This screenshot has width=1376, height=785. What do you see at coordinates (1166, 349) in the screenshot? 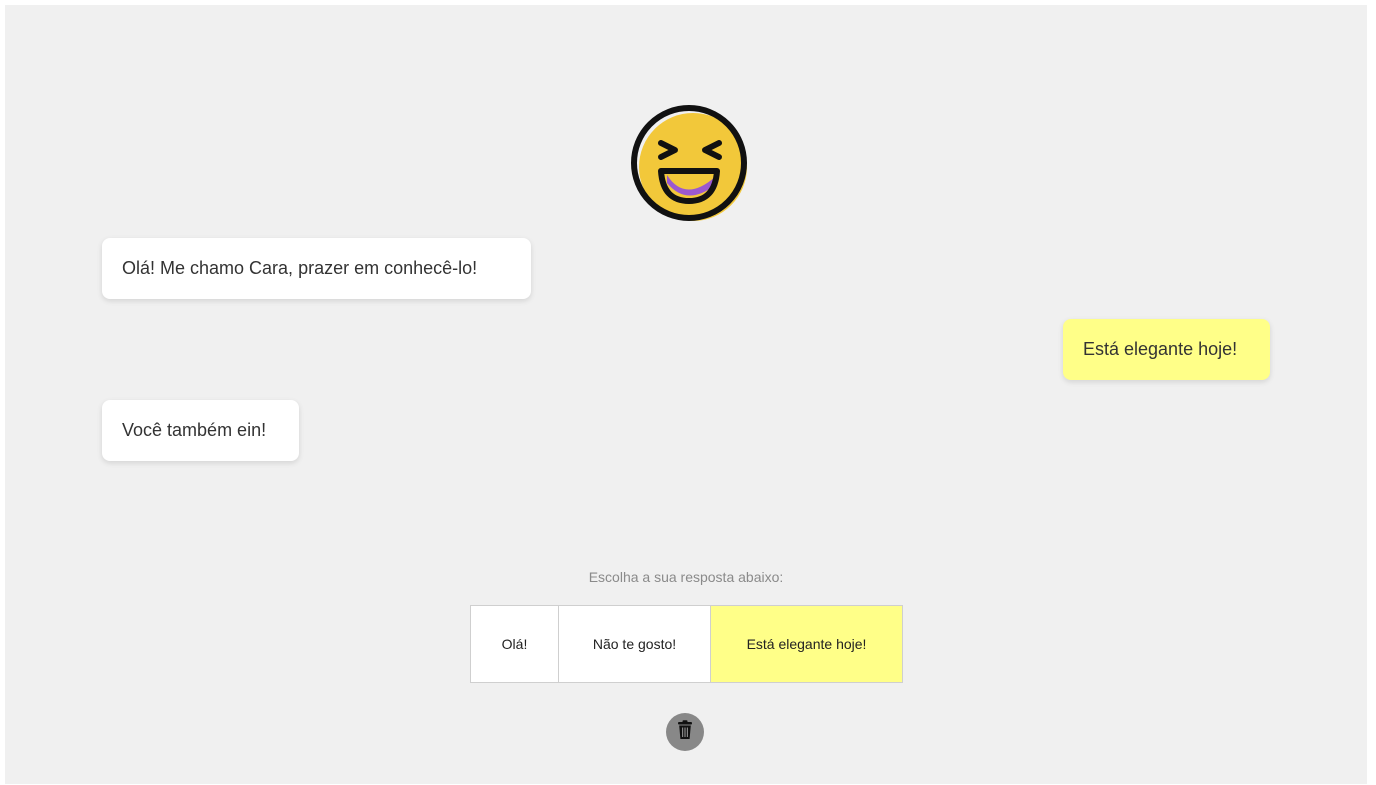
I see `user-message: Está elegante hoje!` at bounding box center [1166, 349].